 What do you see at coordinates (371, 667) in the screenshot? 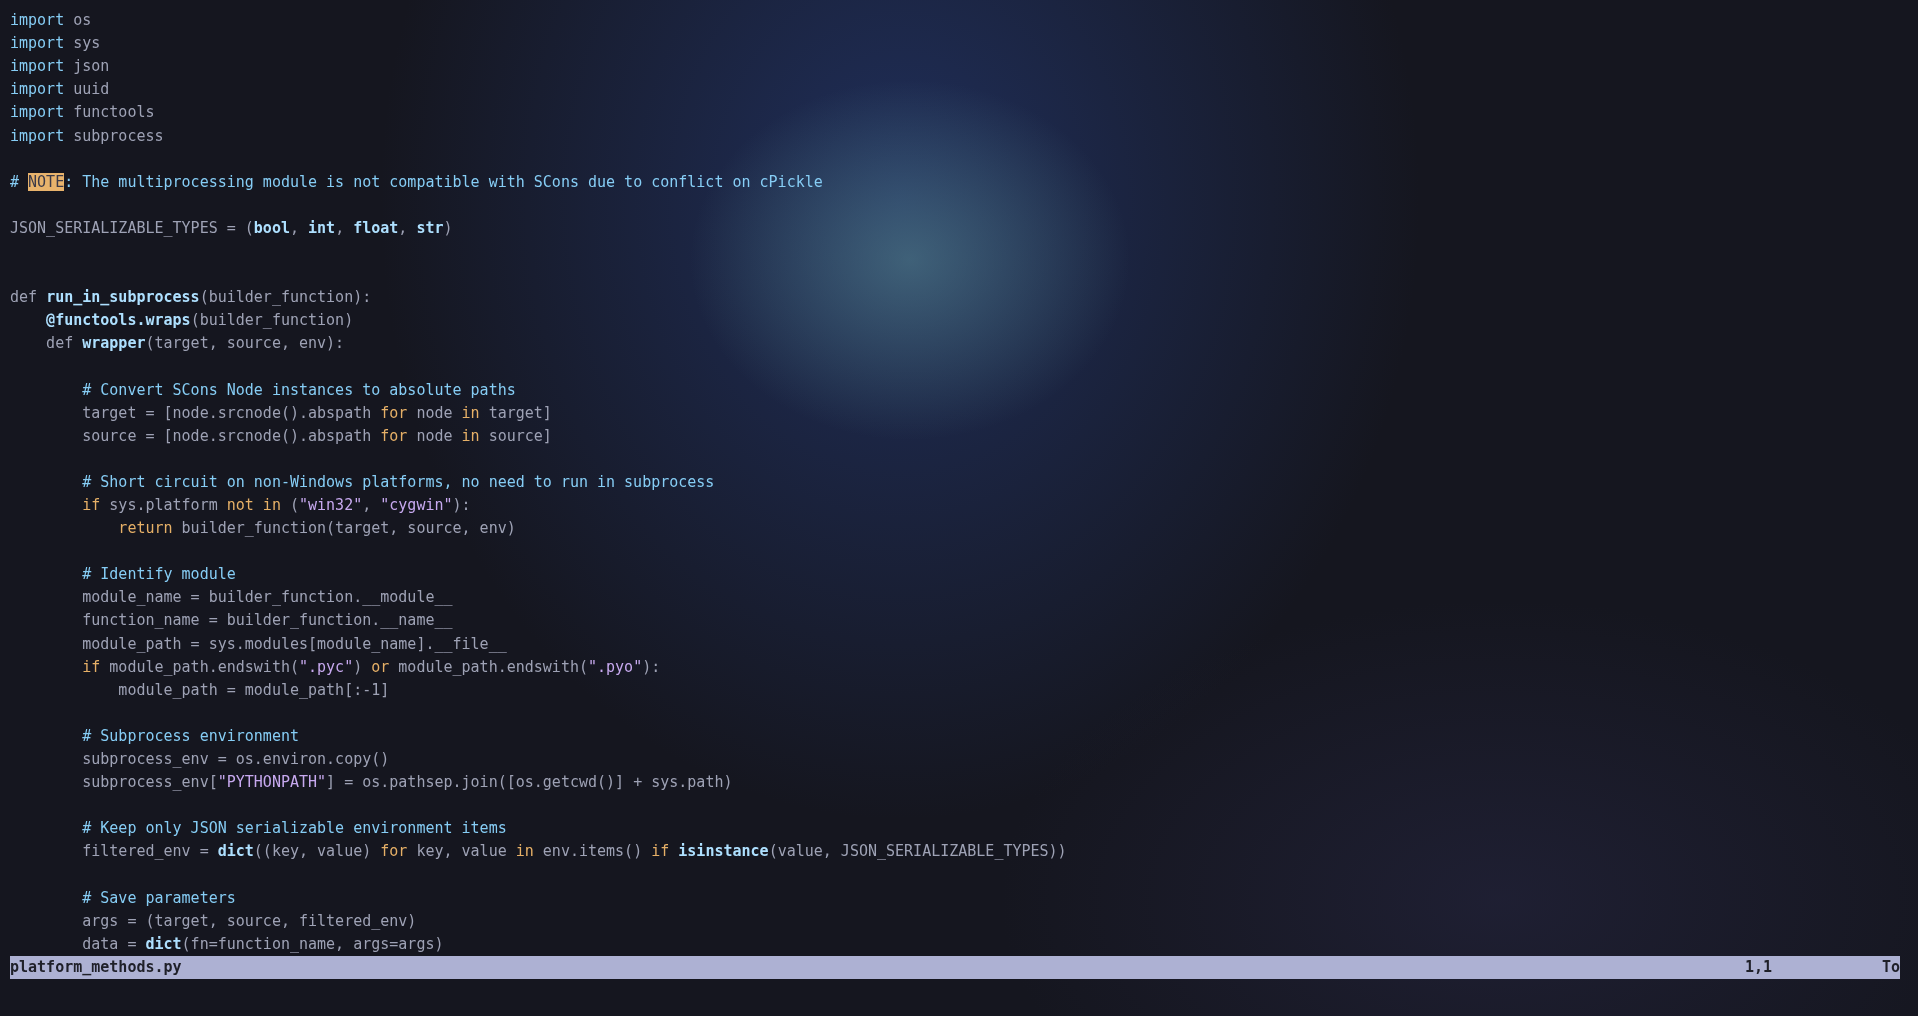
I see `code-line: if module_path.endswith(".pyc") or module_path.endswith(".pyo"):` at bounding box center [371, 667].